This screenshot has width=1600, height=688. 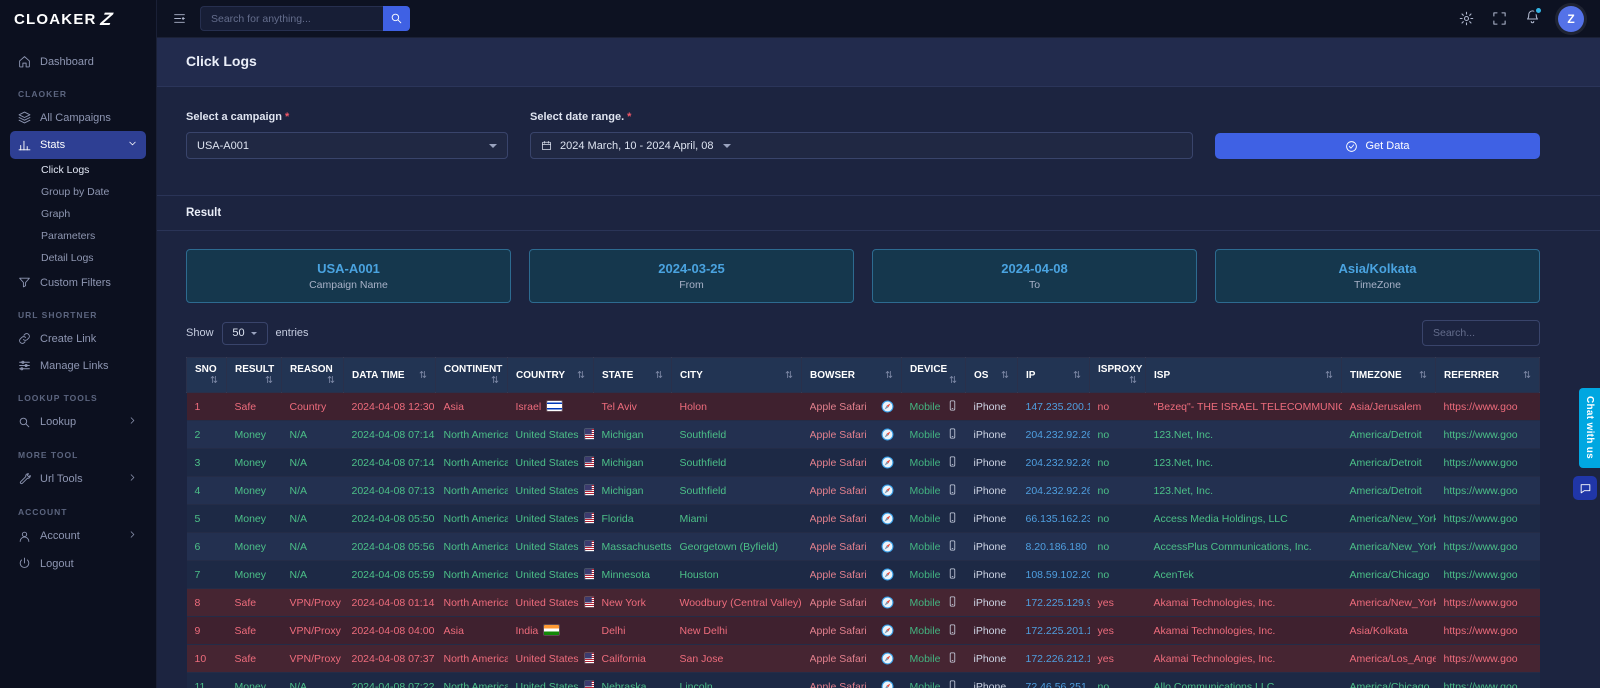 I want to click on column-header-reason: REASON ⇅, so click(x=312, y=375).